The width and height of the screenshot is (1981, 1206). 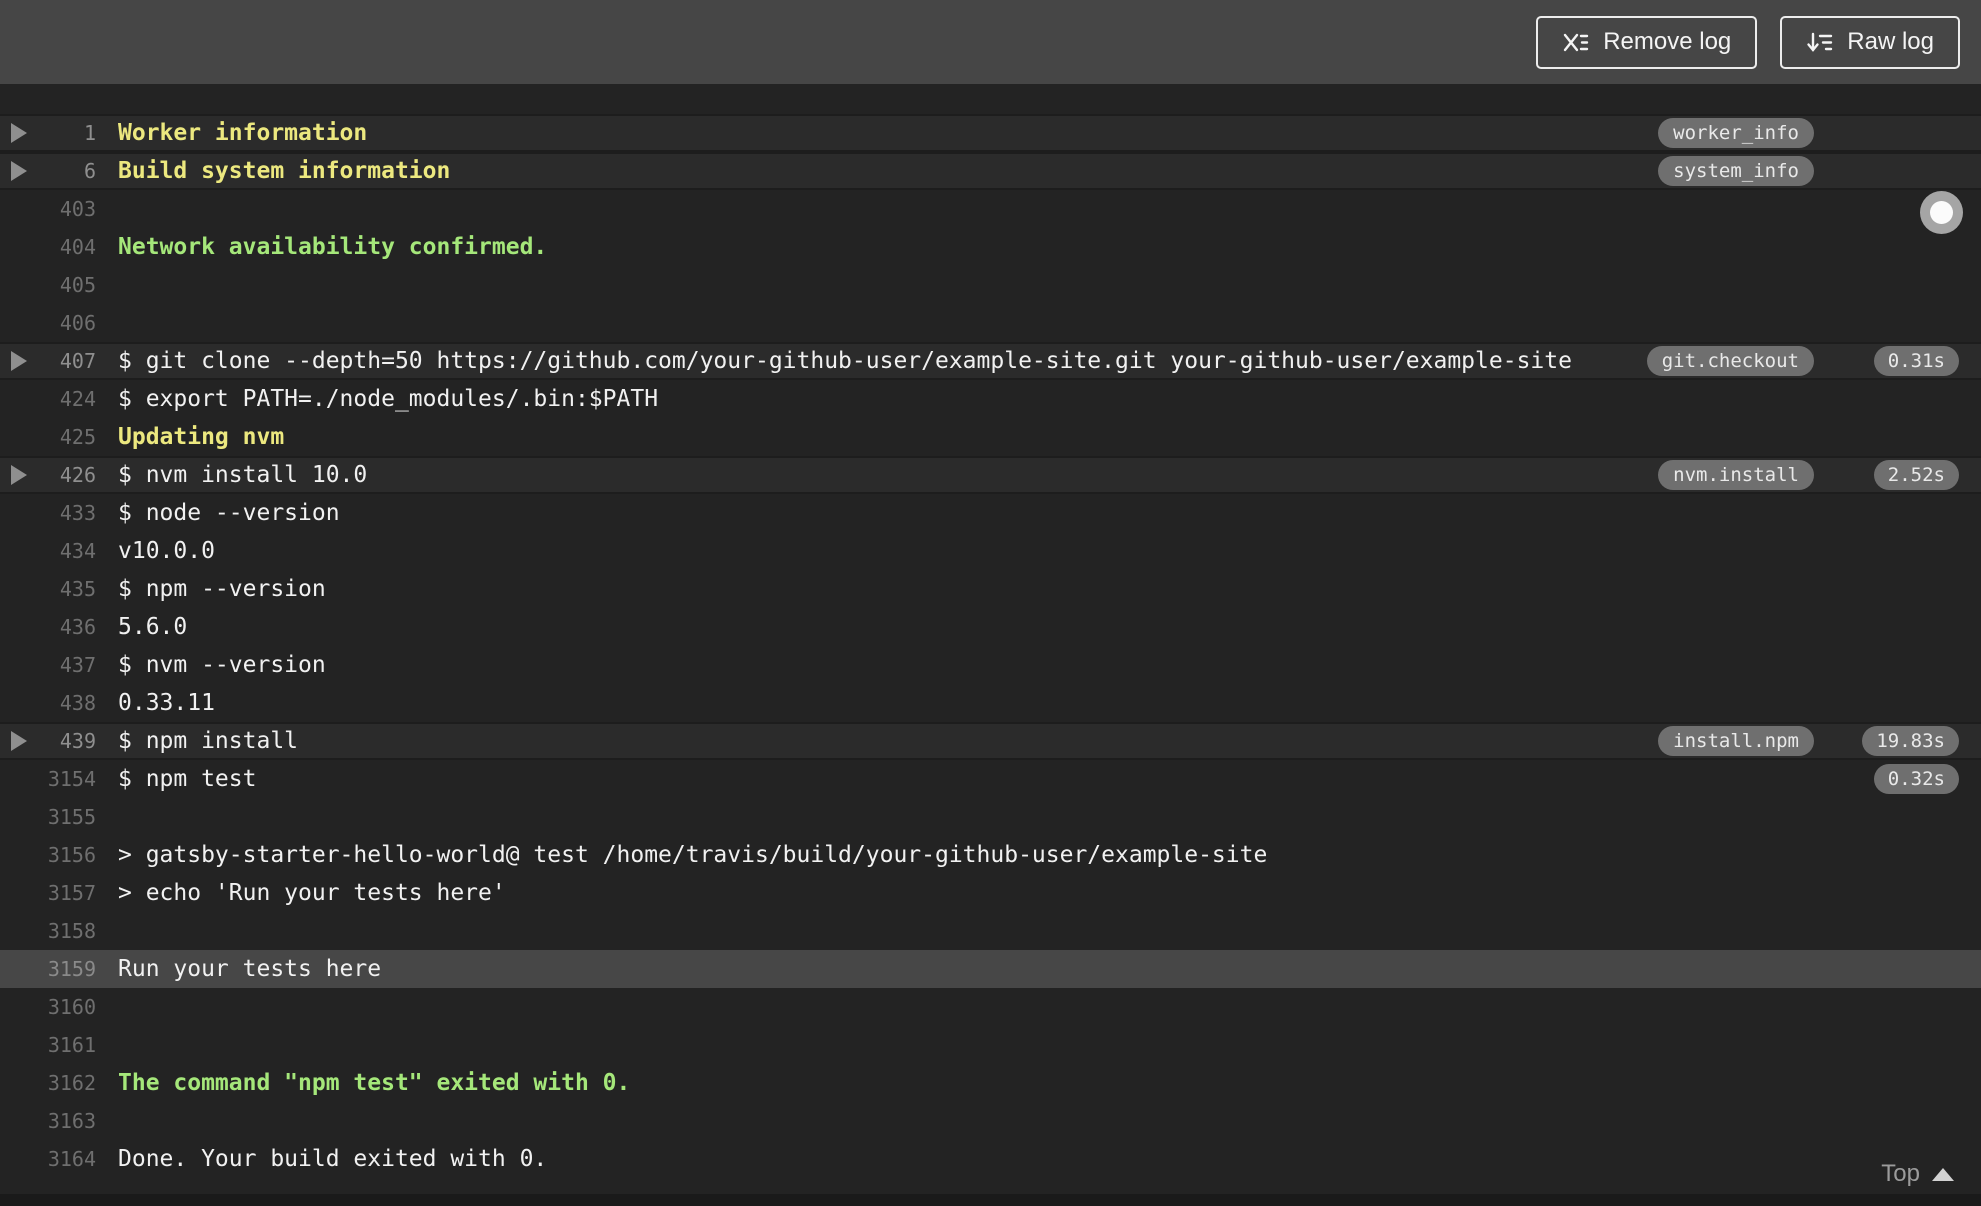 I want to click on line-number: 3156, so click(x=67, y=855).